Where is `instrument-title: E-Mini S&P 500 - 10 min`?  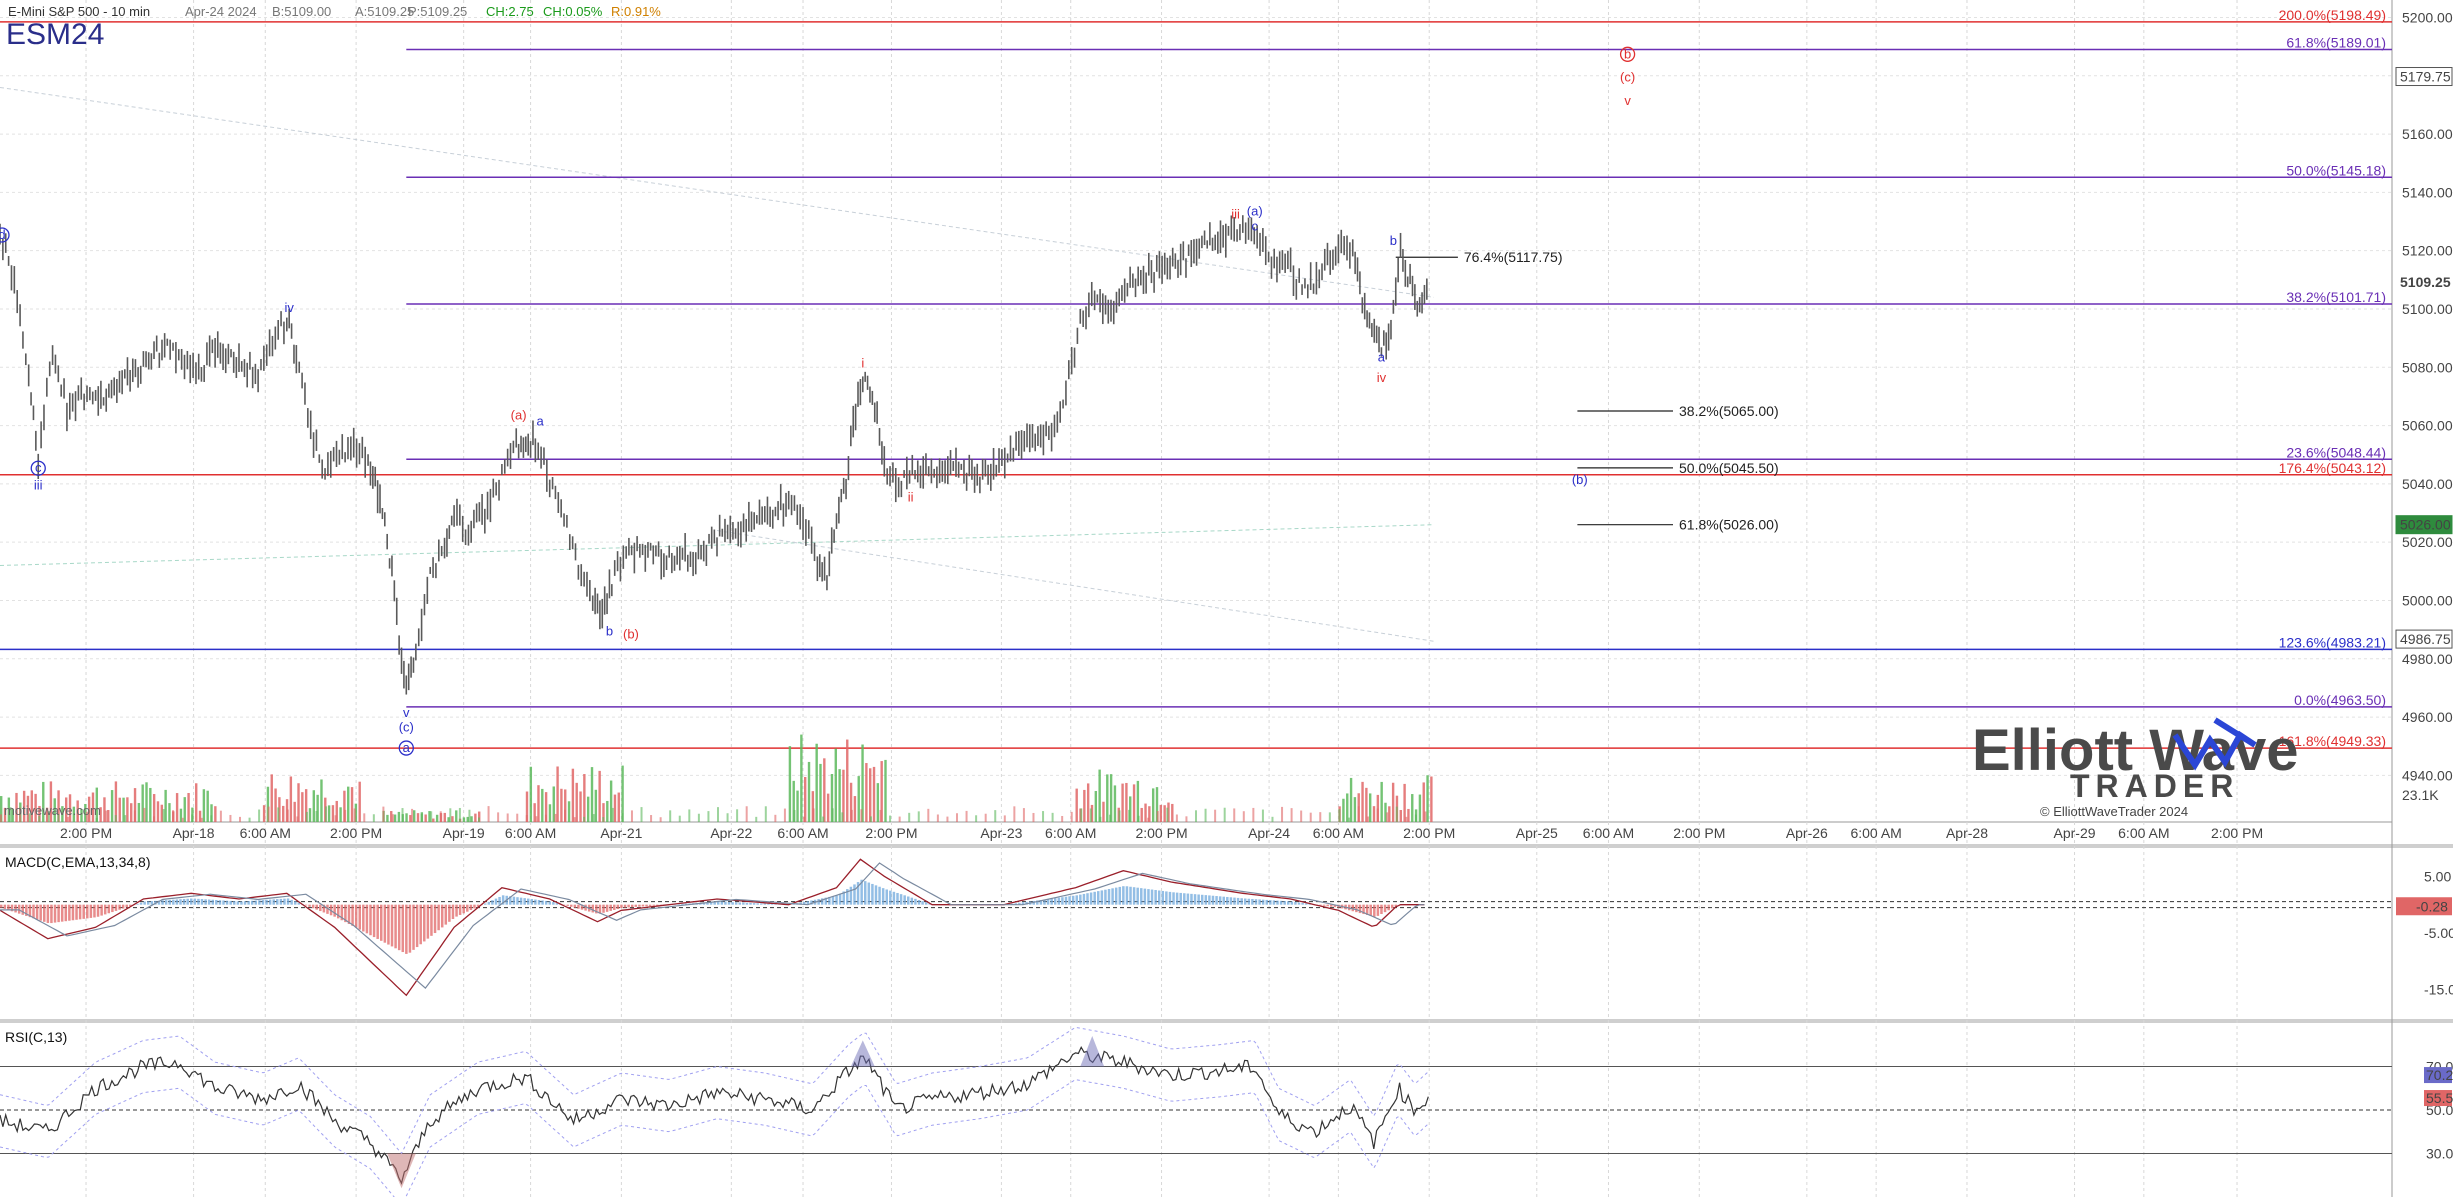 instrument-title: E-Mini S&P 500 - 10 min is located at coordinates (79, 11).